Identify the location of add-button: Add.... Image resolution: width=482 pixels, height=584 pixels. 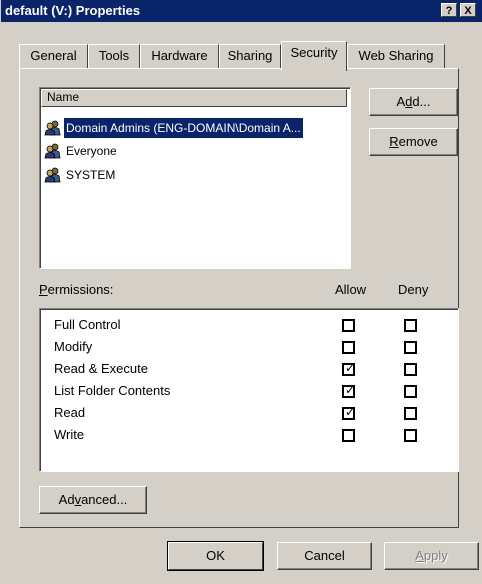
(413, 102).